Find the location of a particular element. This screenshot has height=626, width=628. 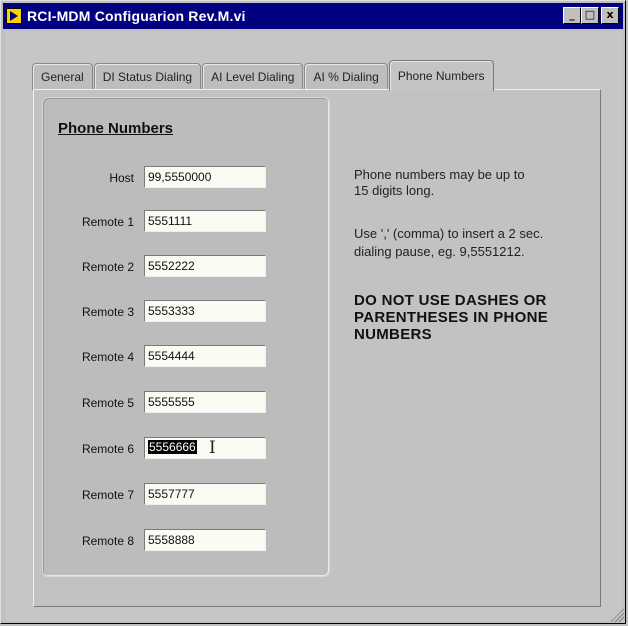

minimize-button: _ is located at coordinates (572, 15).